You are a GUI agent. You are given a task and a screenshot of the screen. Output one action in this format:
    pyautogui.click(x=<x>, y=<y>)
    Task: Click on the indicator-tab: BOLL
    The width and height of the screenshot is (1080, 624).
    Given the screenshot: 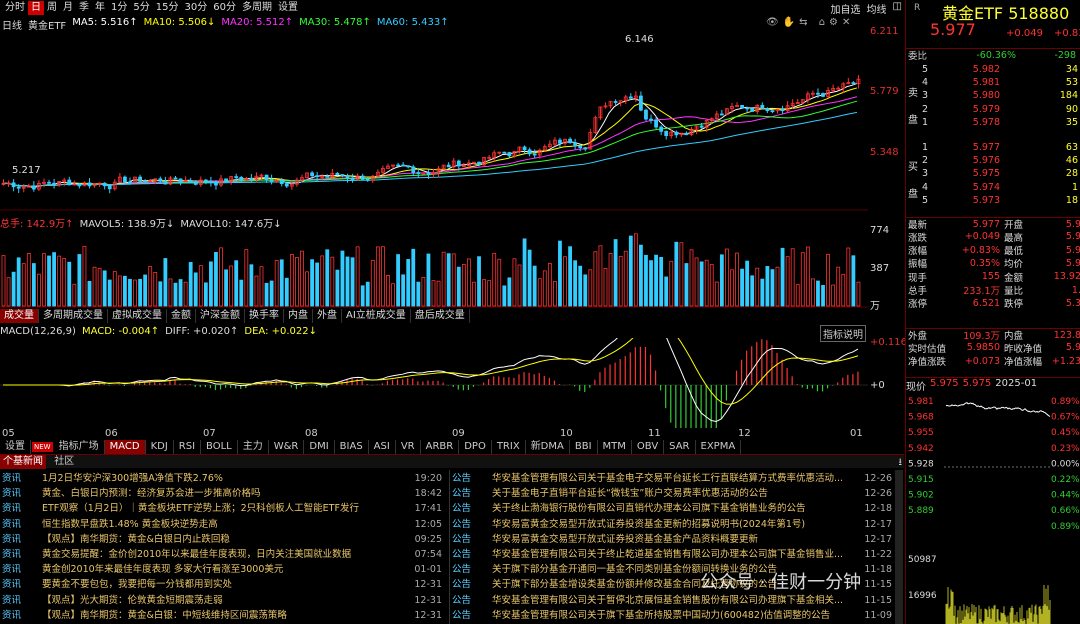 What is the action you would take?
    pyautogui.click(x=219, y=447)
    